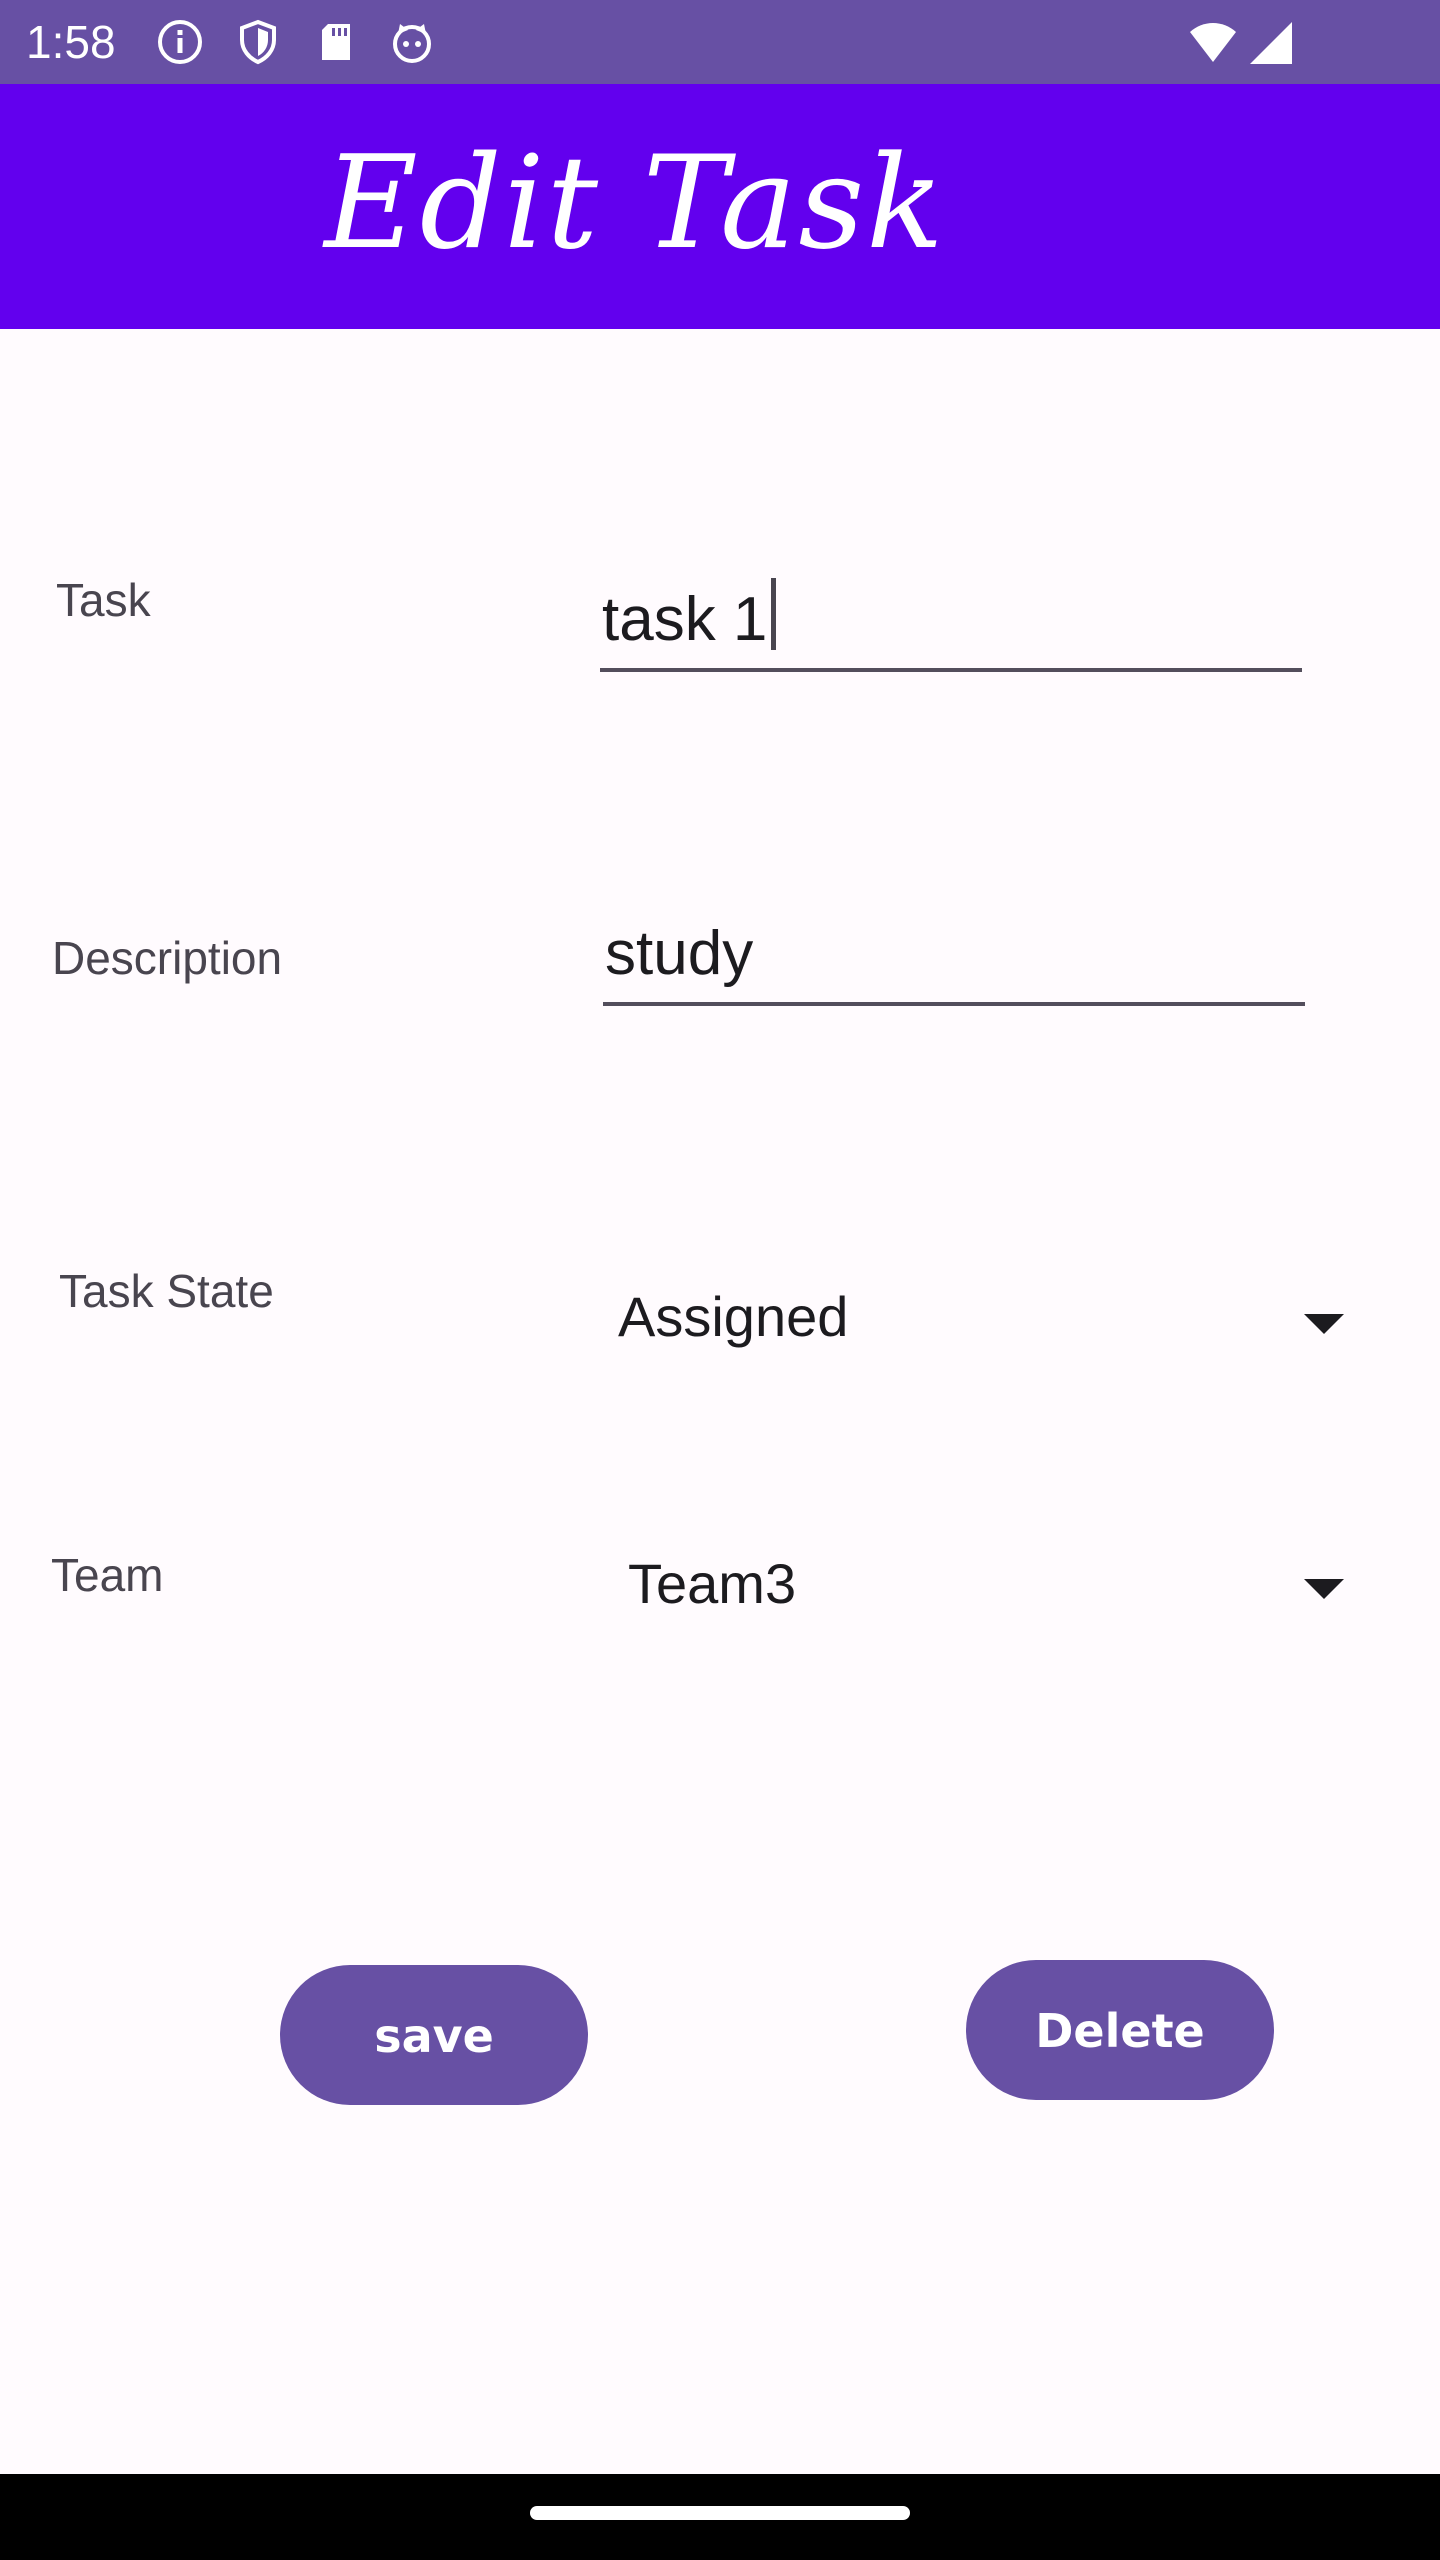 The width and height of the screenshot is (1440, 2560). What do you see at coordinates (1120, 2030) in the screenshot?
I see `delete-button: Delete` at bounding box center [1120, 2030].